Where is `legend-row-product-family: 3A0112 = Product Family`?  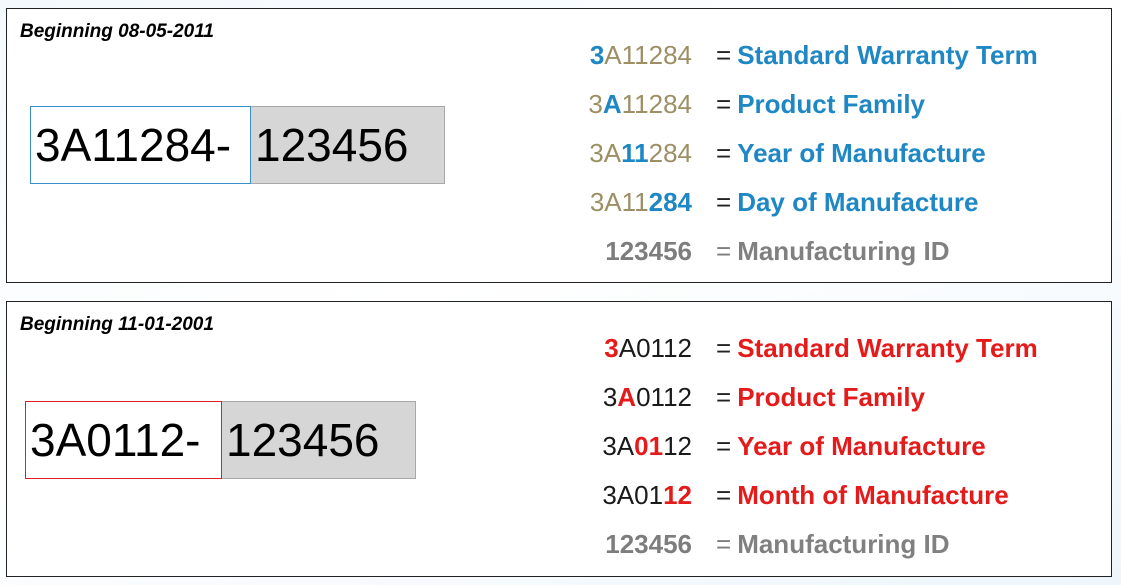
legend-row-product-family: 3A0112 = Product Family is located at coordinates (837, 397).